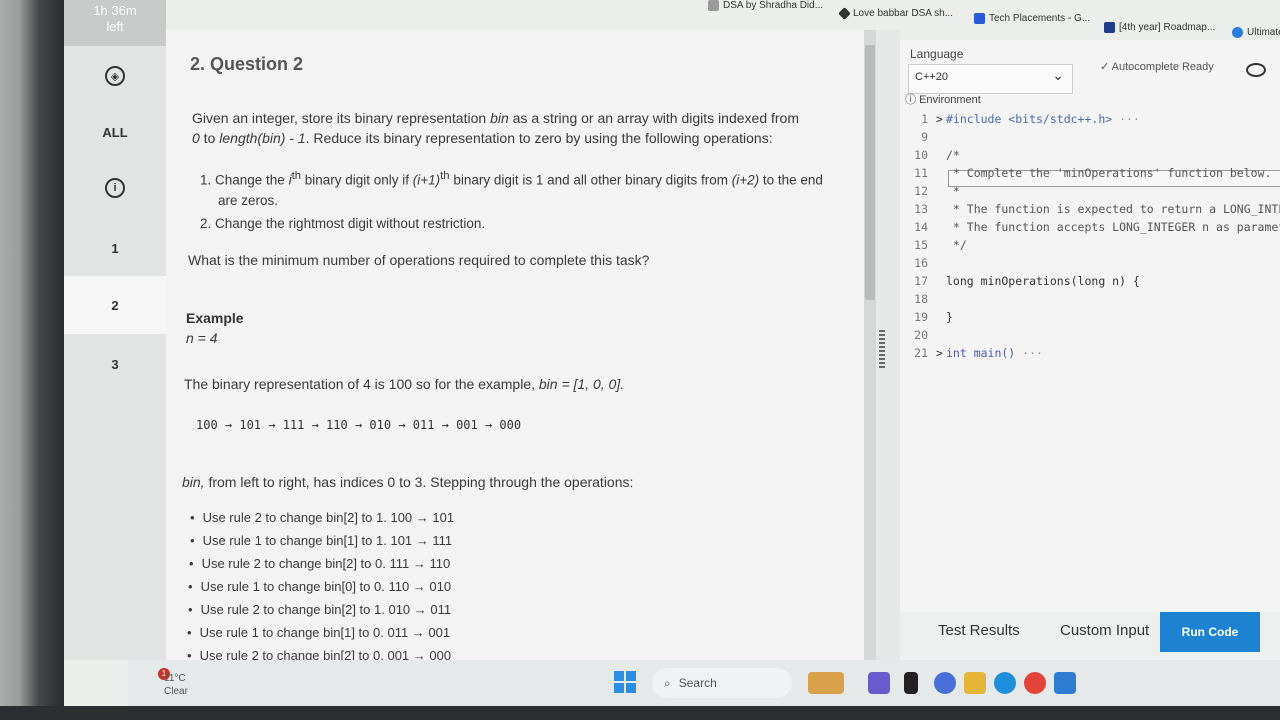  Describe the element at coordinates (1256, 32) in the screenshot. I see `bookmark-ultimate: Ultimate` at that location.